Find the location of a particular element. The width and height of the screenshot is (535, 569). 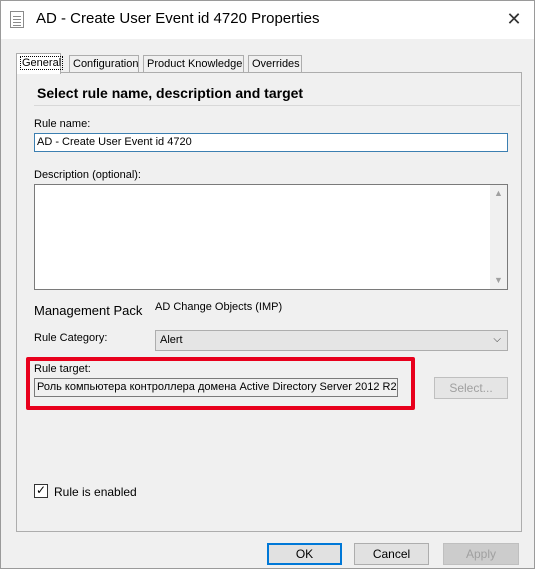

scroll-up-icon: ▲ is located at coordinates (498, 193).